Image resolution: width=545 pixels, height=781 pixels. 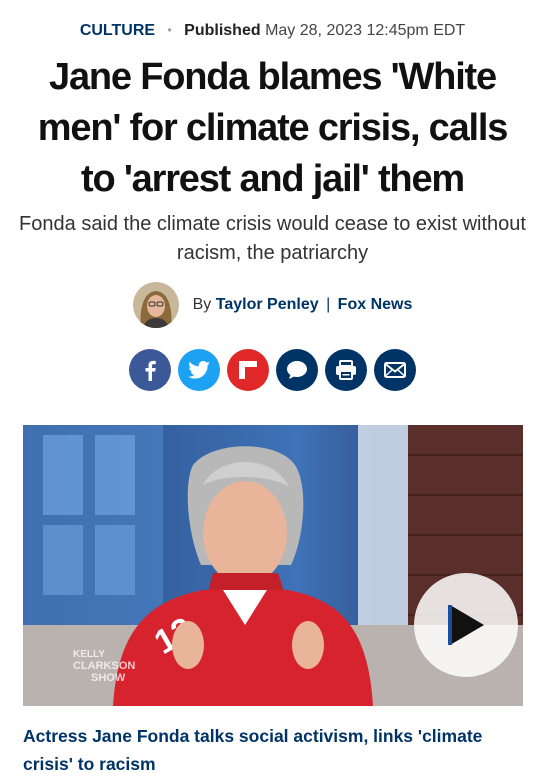 I want to click on published-date: May 28, 2023 12:45pm EDT, so click(x=365, y=30).